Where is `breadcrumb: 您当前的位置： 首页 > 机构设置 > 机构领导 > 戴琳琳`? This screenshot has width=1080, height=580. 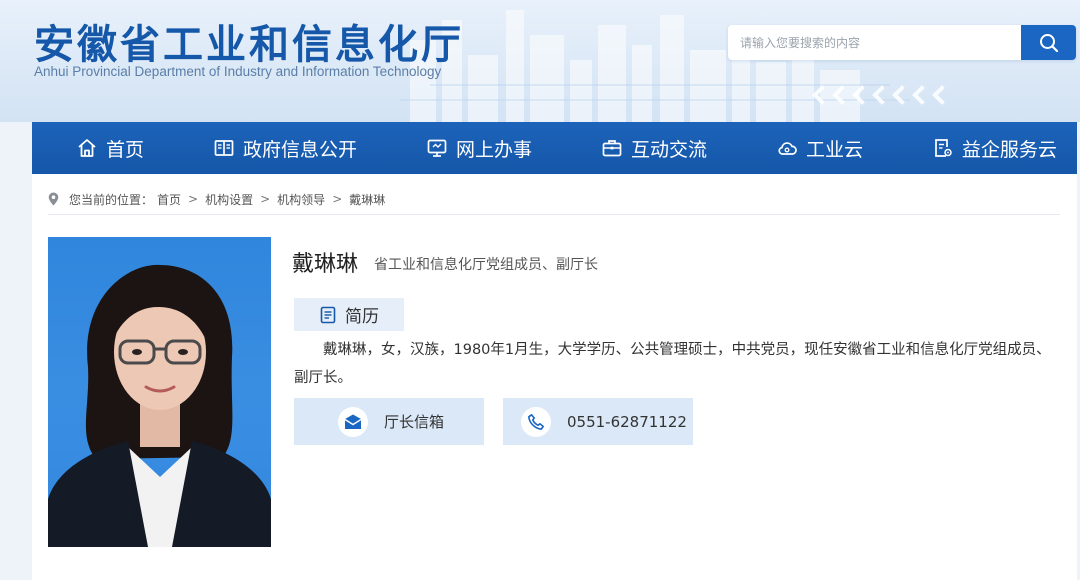 breadcrumb: 您当前的位置： 首页 > 机构设置 > 机构领导 > 戴琳琳 is located at coordinates (216, 199).